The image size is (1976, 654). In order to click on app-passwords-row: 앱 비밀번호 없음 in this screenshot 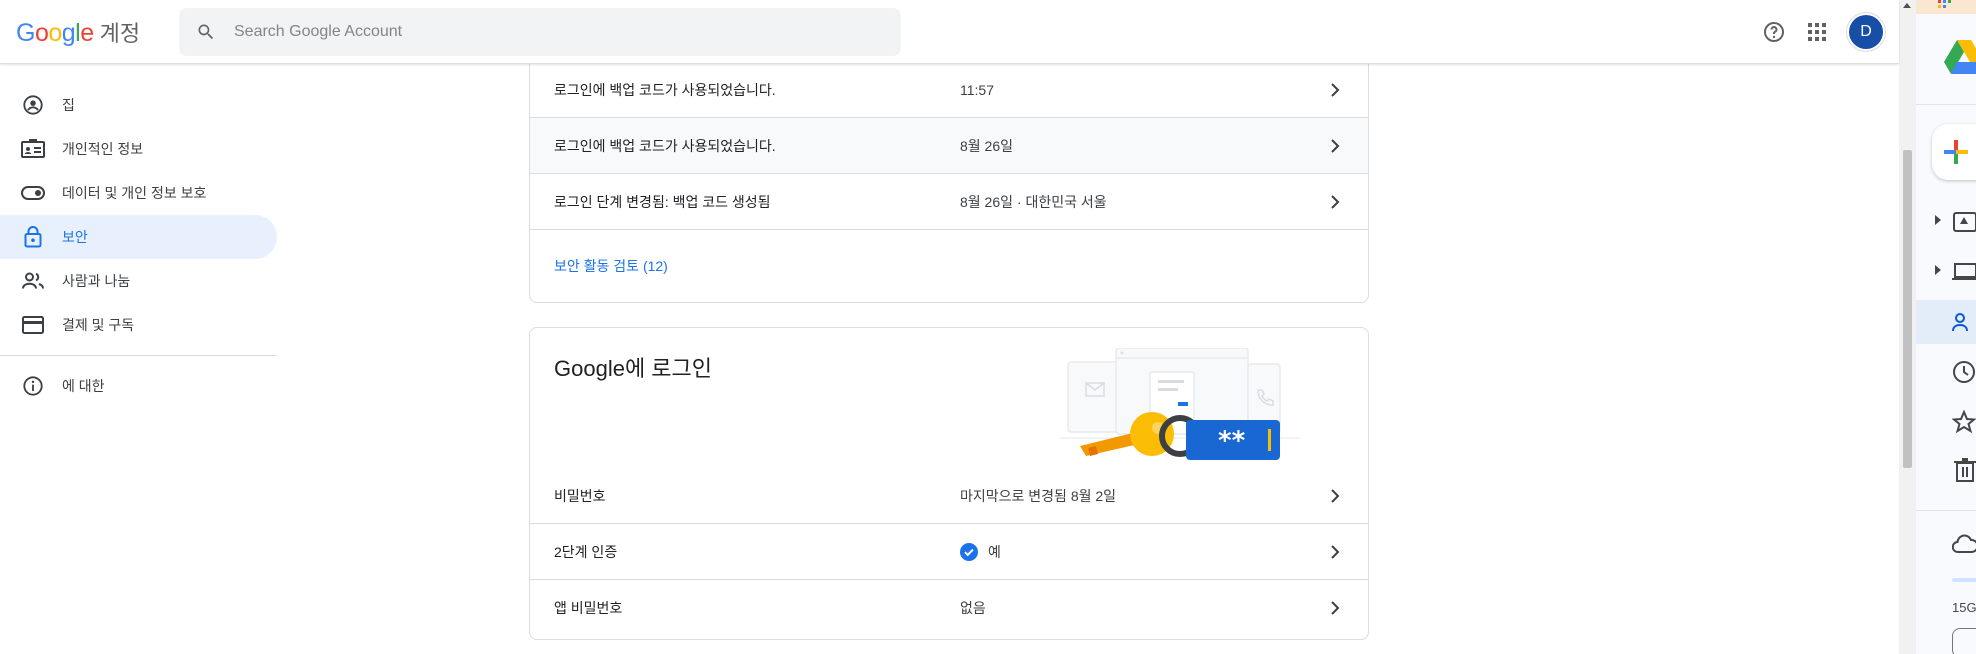, I will do `click(949, 608)`.